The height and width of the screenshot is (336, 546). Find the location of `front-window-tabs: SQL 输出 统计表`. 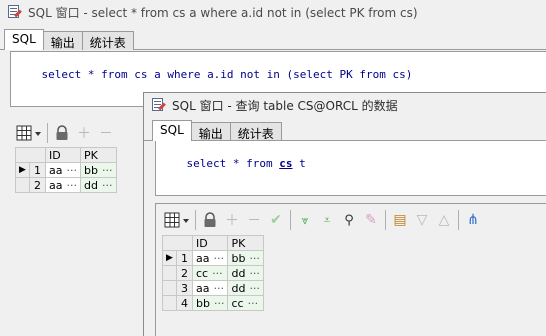

front-window-tabs: SQL 输出 统计表 is located at coordinates (345, 130).